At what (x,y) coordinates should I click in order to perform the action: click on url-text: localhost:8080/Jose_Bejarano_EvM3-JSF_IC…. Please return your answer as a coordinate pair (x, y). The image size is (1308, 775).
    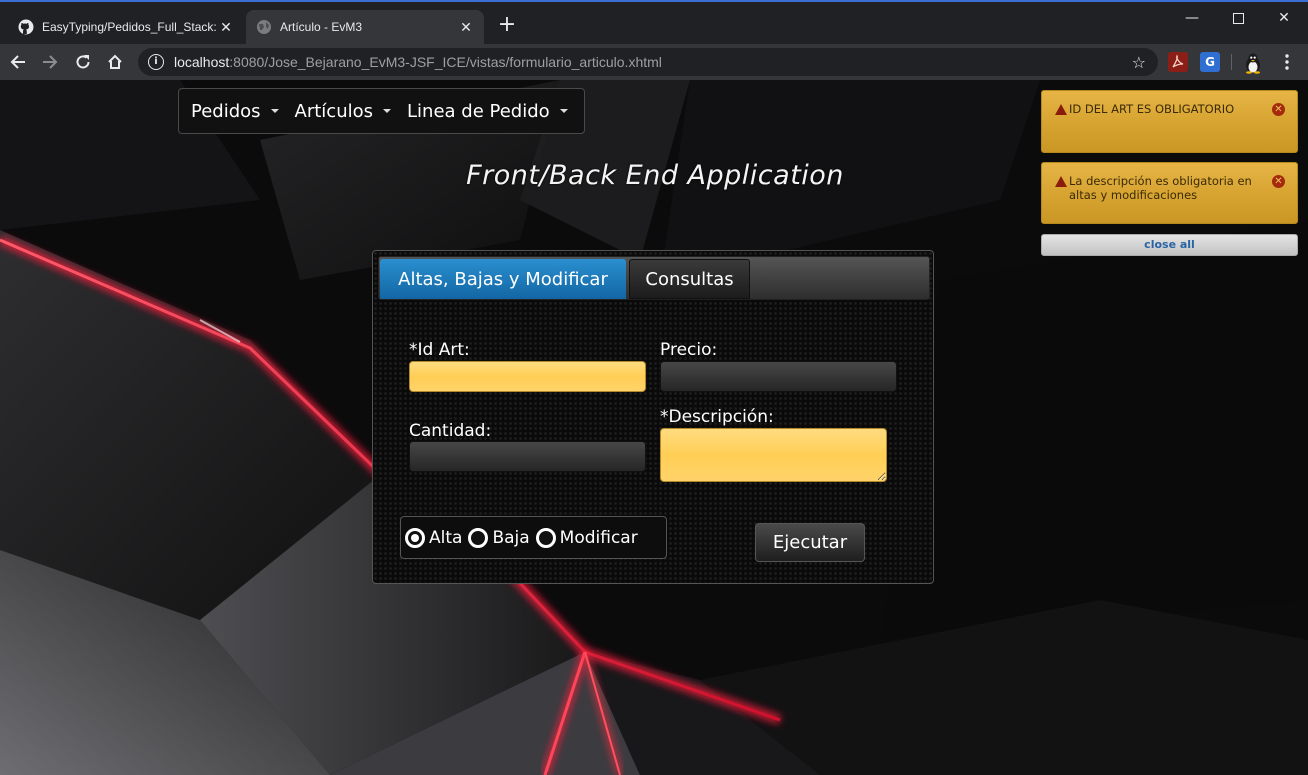
    Looking at the image, I should click on (418, 62).